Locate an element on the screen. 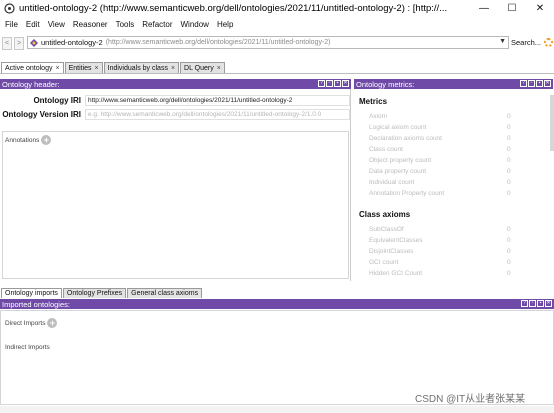  indirect-imports-label: Indirect Imports is located at coordinates (27, 347).